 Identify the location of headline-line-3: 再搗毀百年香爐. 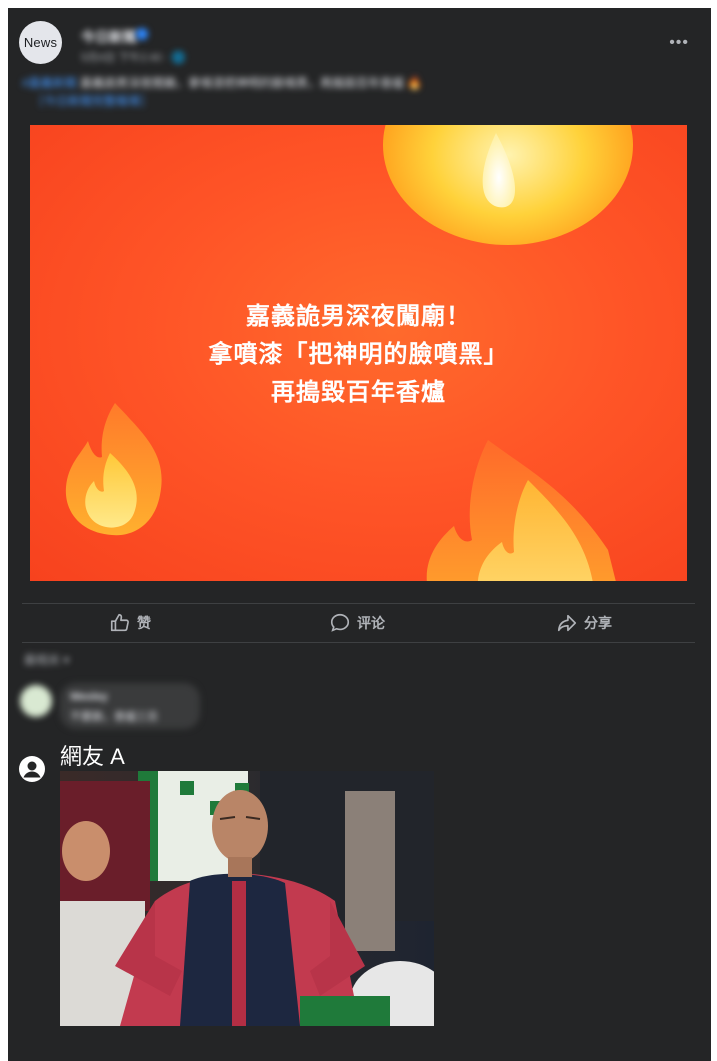
(358, 392).